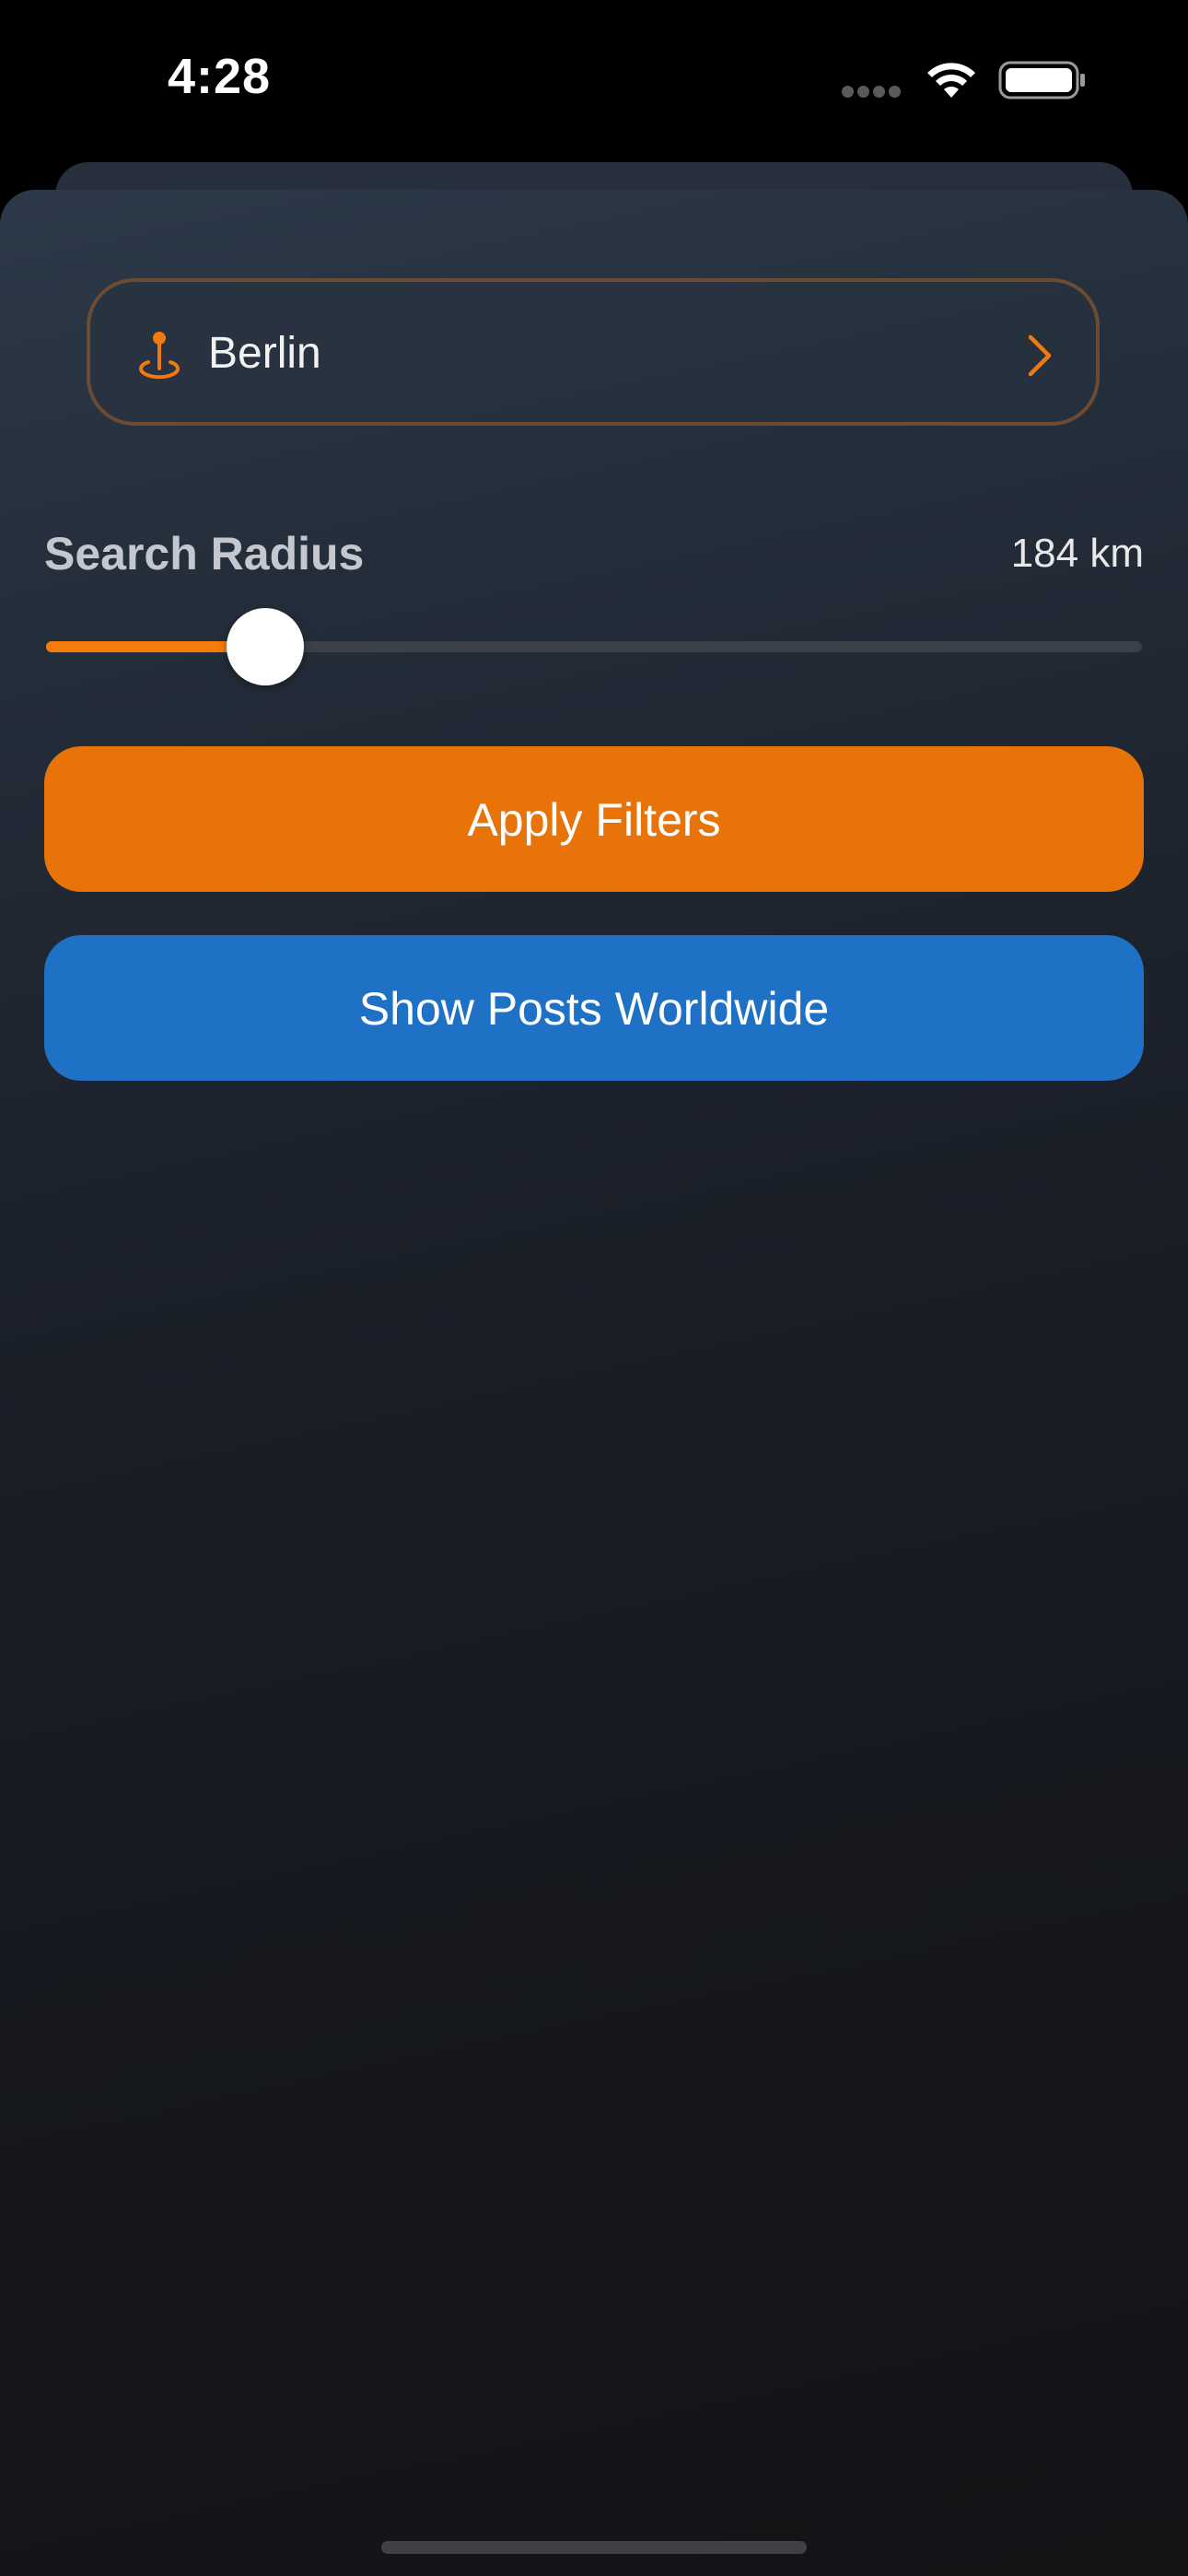 Image resolution: width=1188 pixels, height=2576 pixels. What do you see at coordinates (160, 356) in the screenshot?
I see `location-pin-icon` at bounding box center [160, 356].